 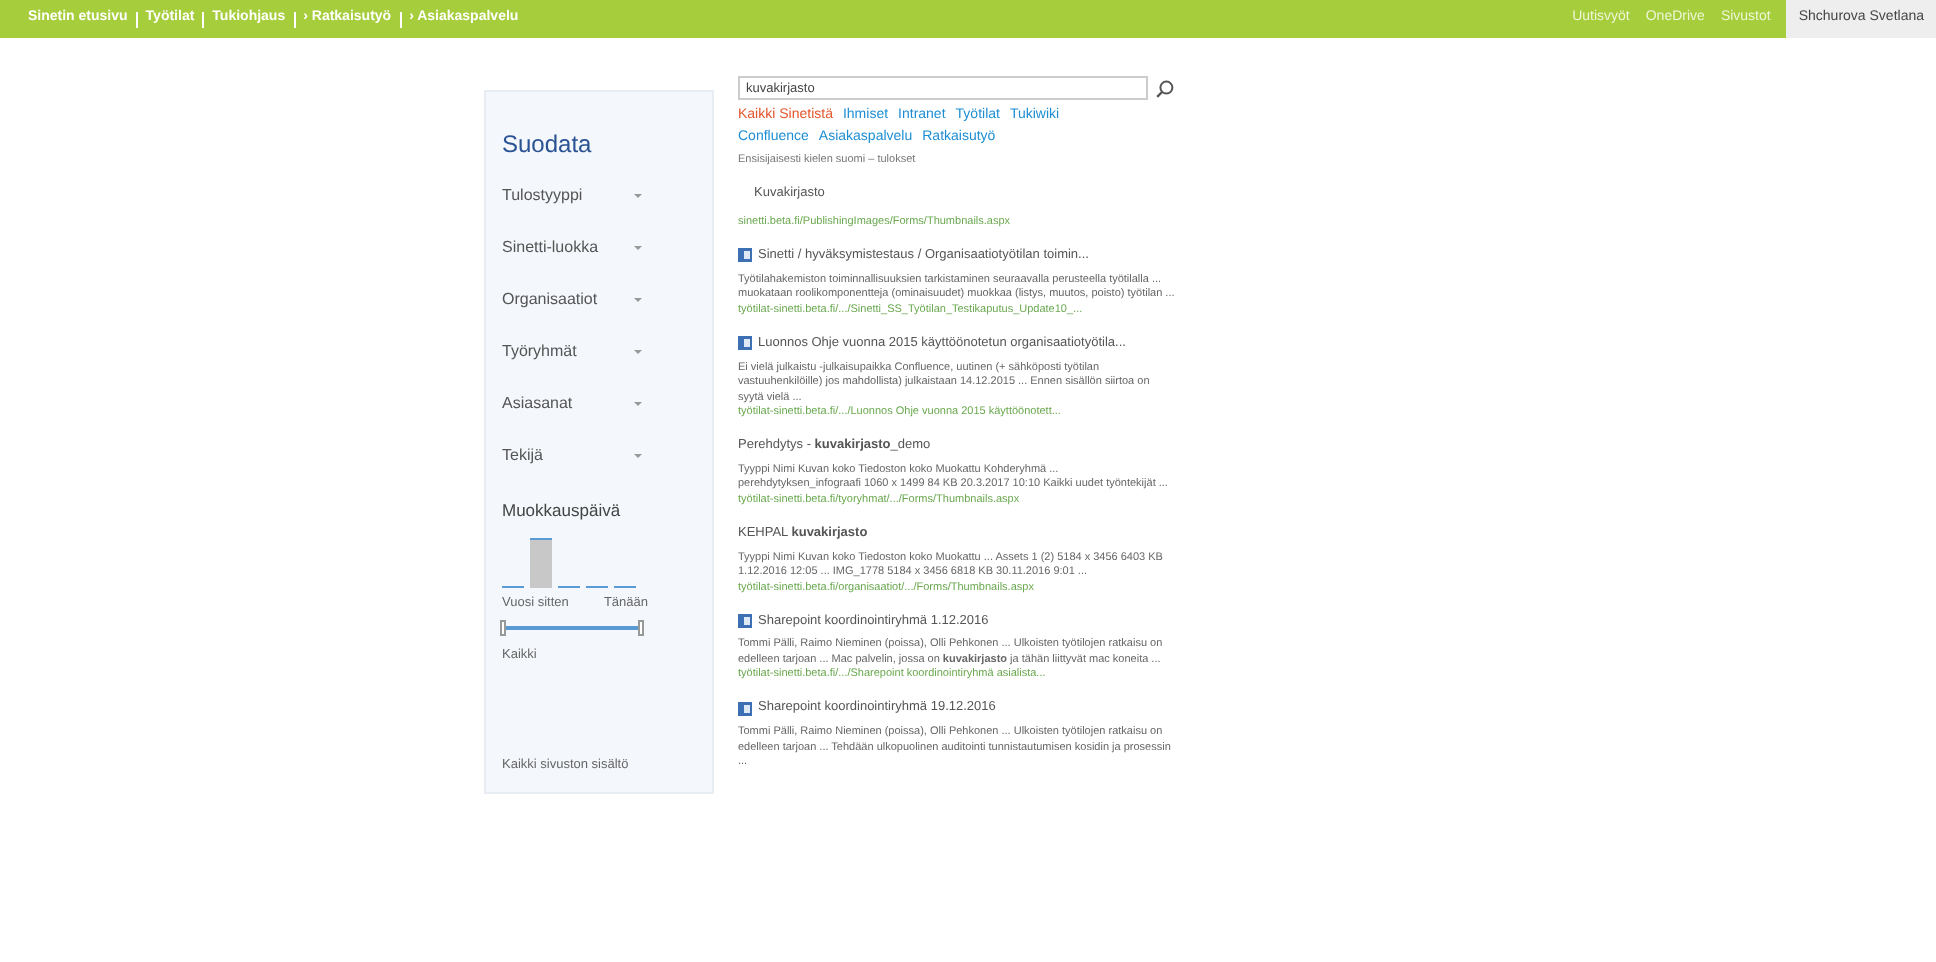 I want to click on search-icon, so click(x=1165, y=88).